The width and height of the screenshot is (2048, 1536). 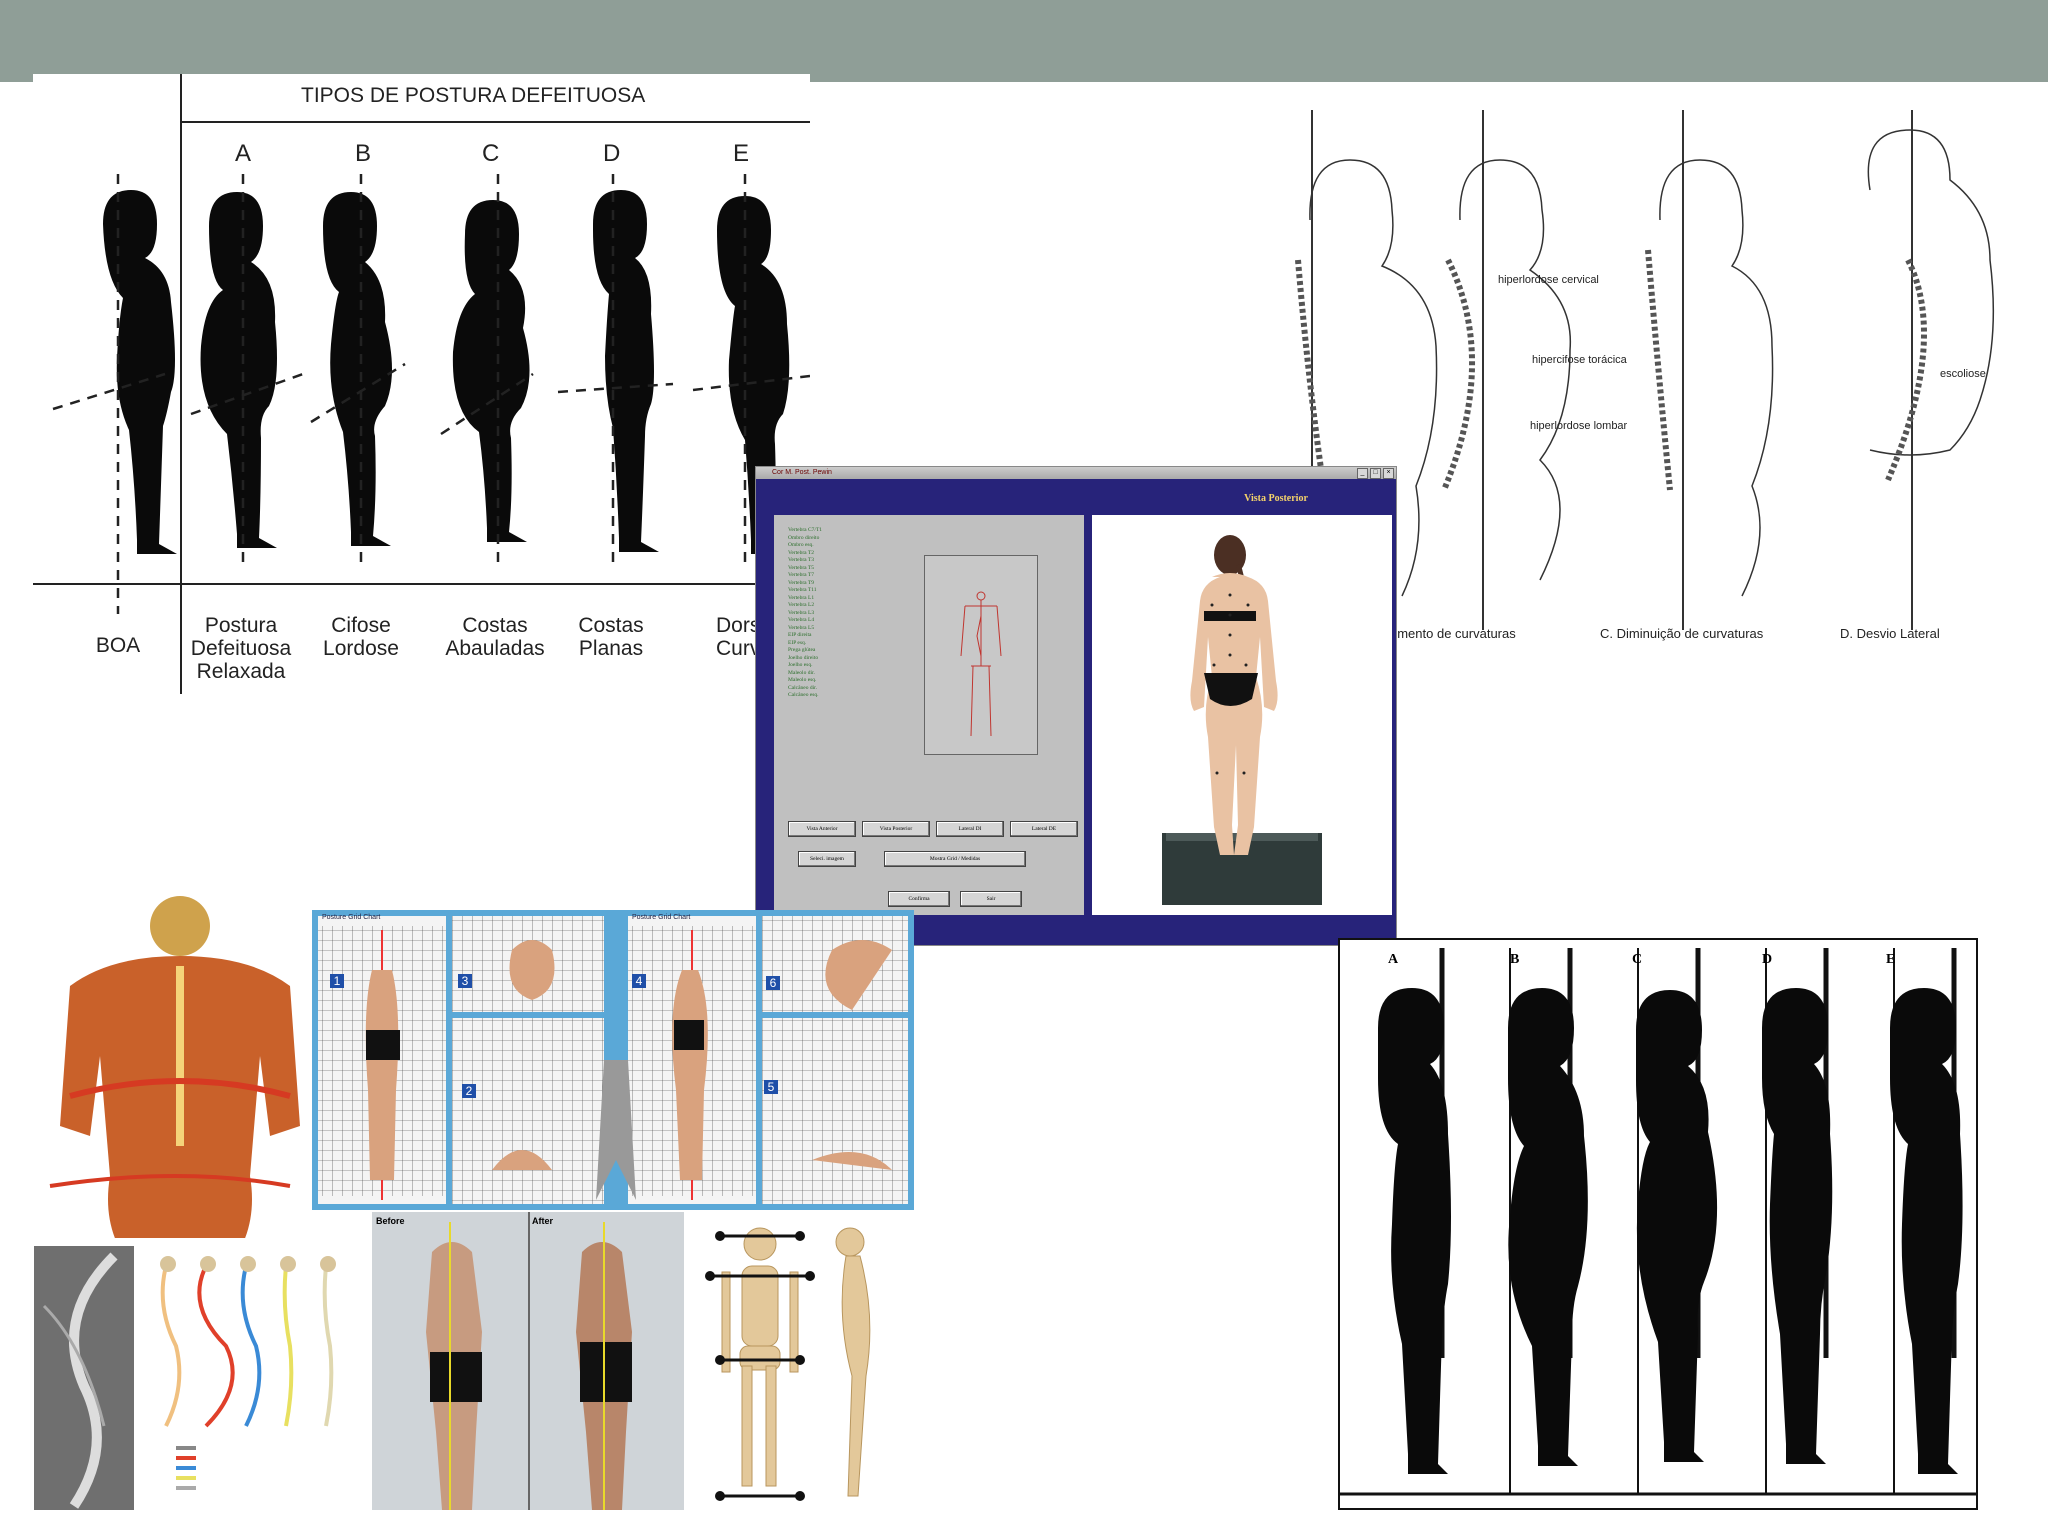 What do you see at coordinates (1076, 473) in the screenshot?
I see `window-titlebar: Cor M. Post. Pewin` at bounding box center [1076, 473].